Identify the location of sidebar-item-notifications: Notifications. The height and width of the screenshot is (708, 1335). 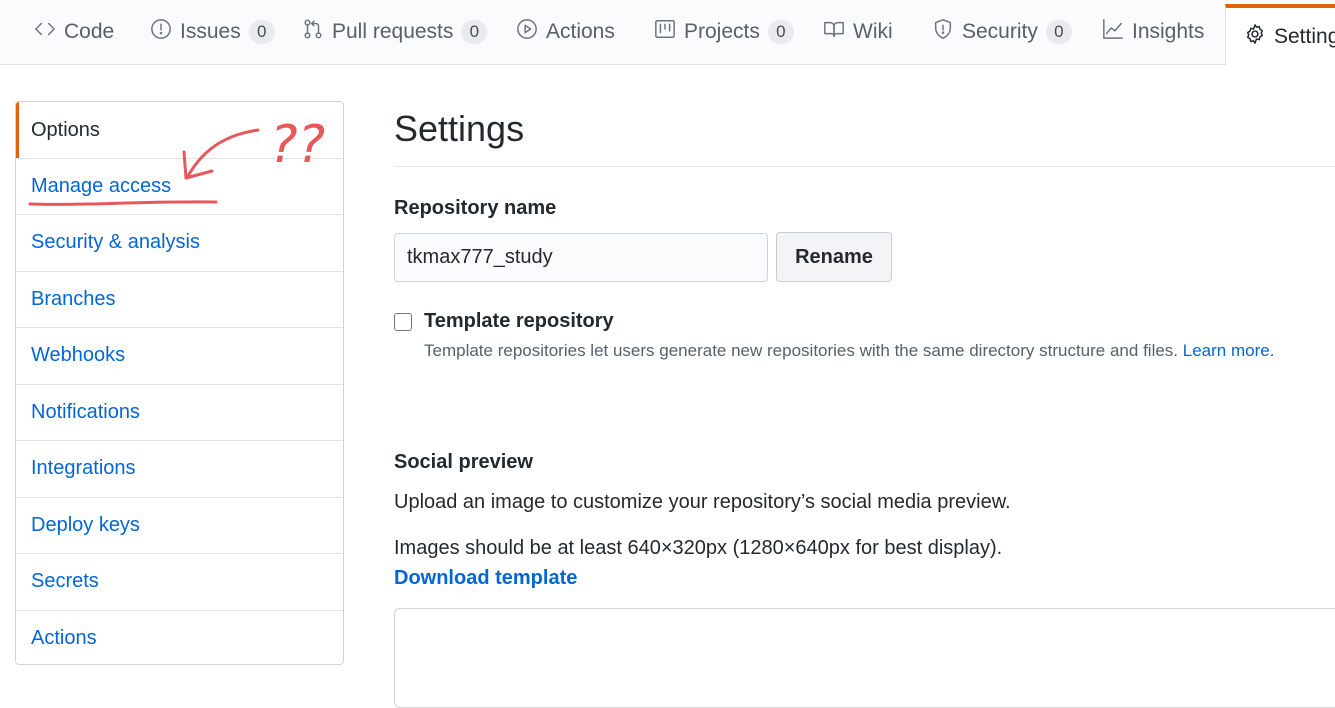
(179, 412).